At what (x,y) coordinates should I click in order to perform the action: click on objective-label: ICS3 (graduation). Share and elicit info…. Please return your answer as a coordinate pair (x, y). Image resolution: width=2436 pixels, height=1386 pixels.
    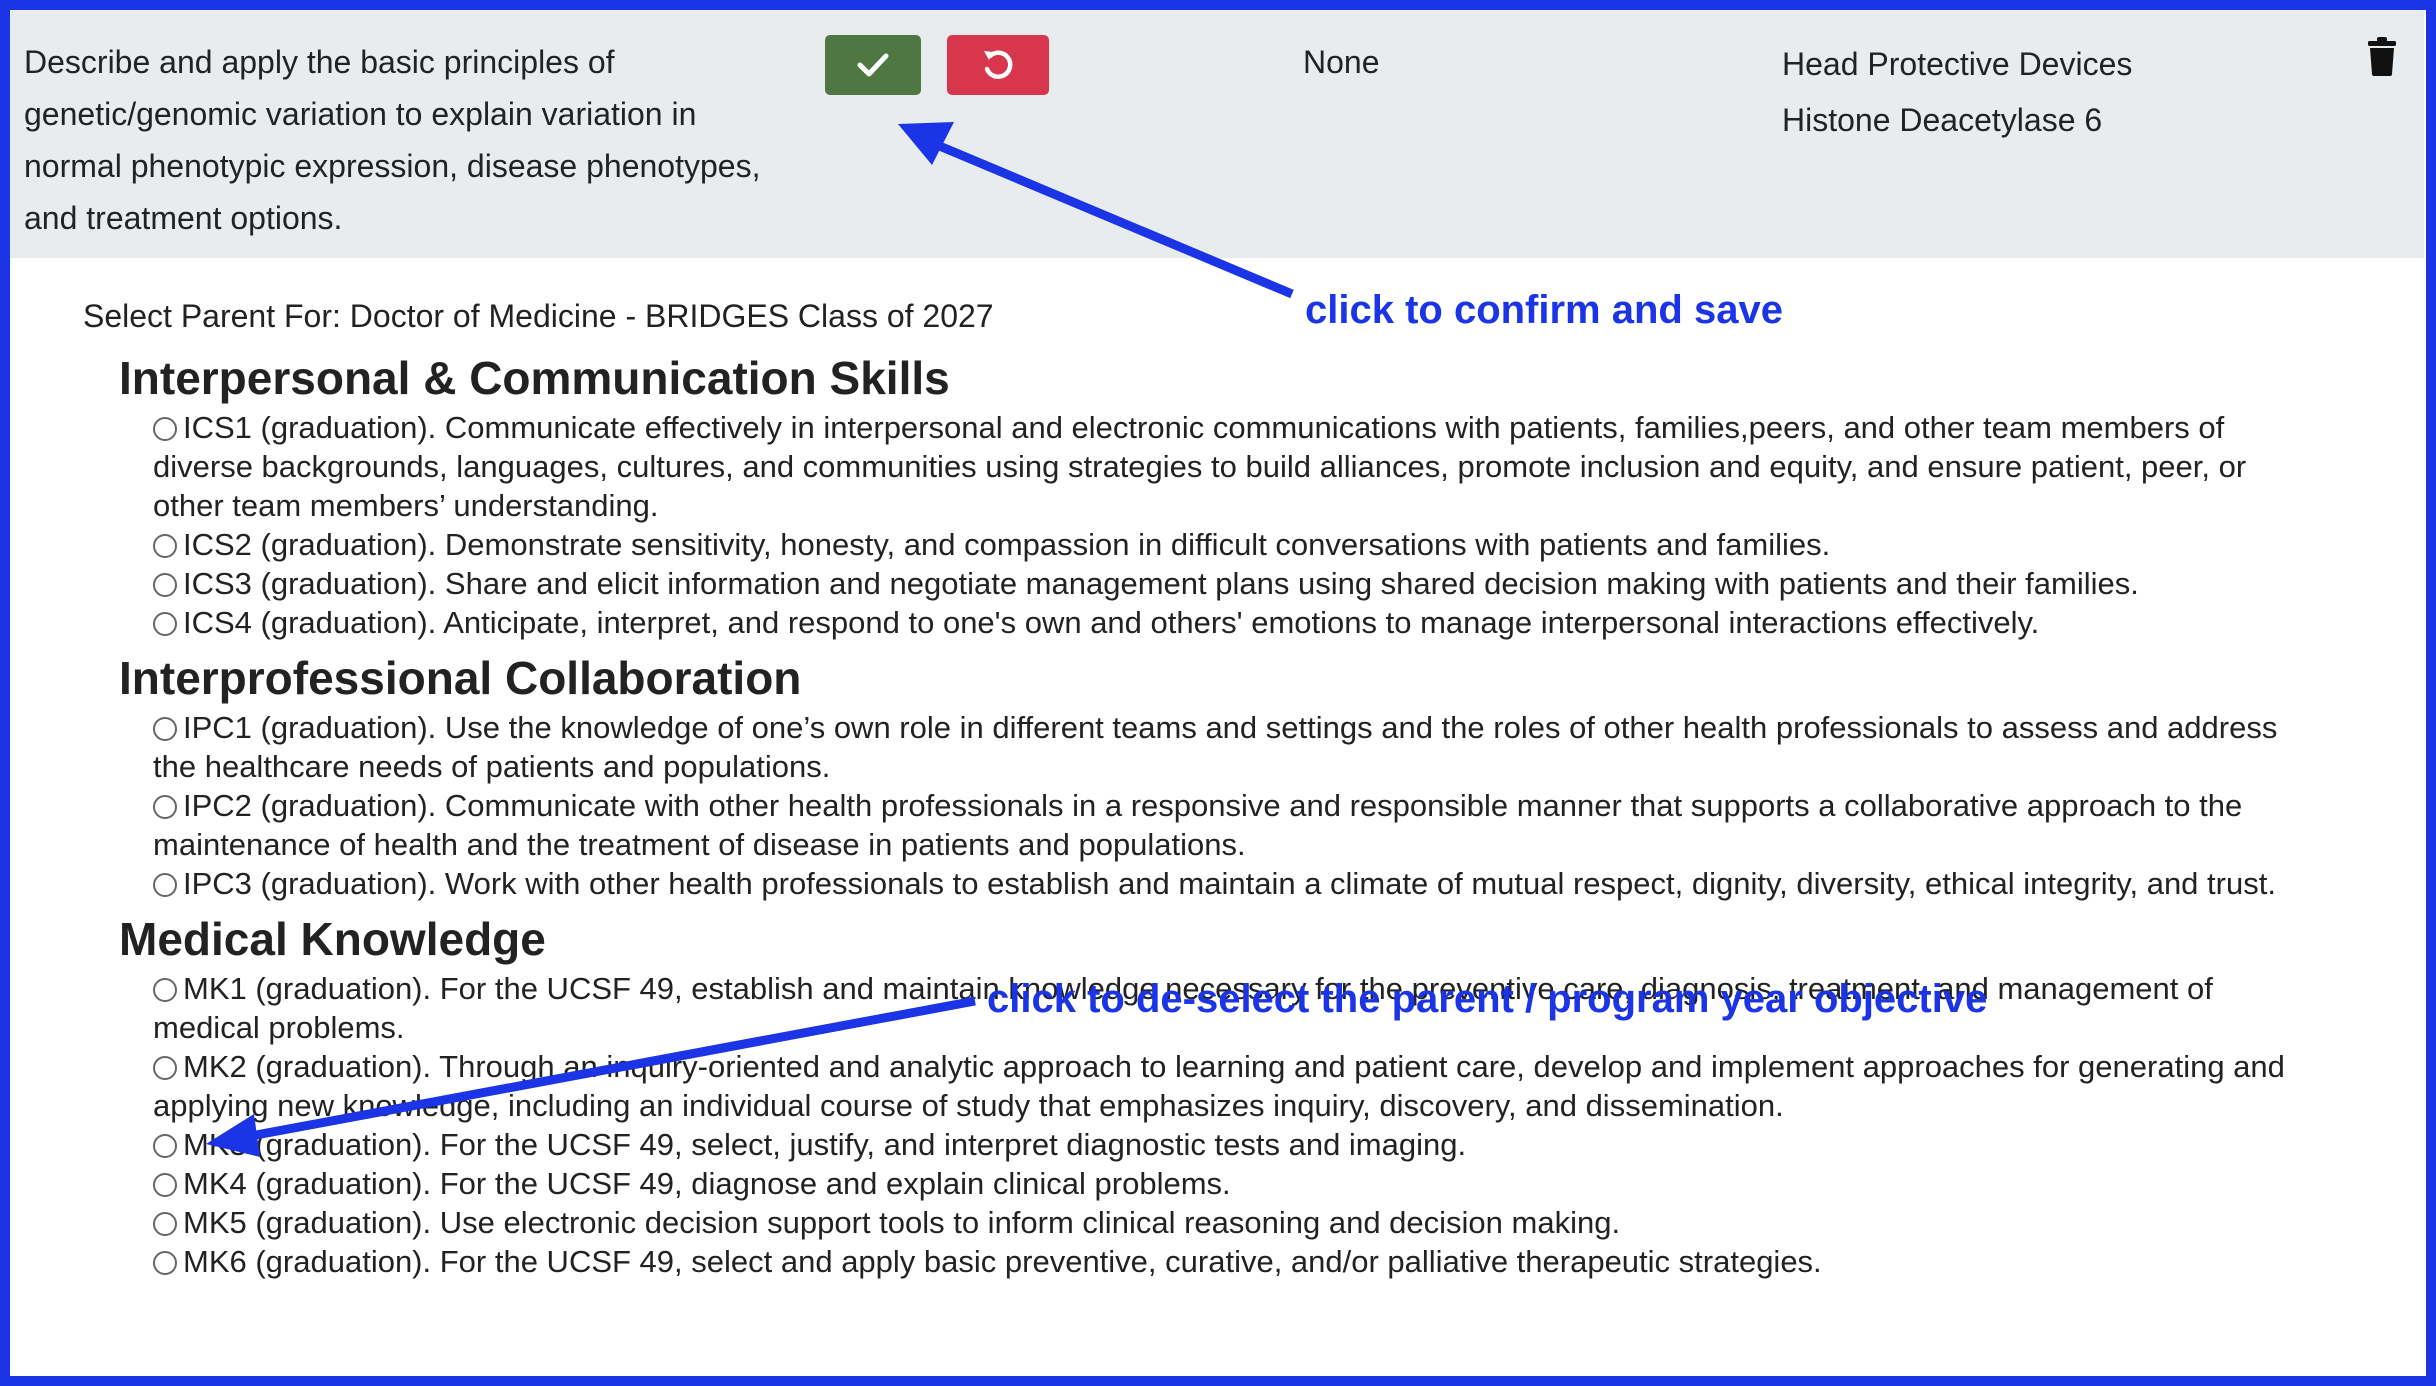
    Looking at the image, I should click on (1161, 583).